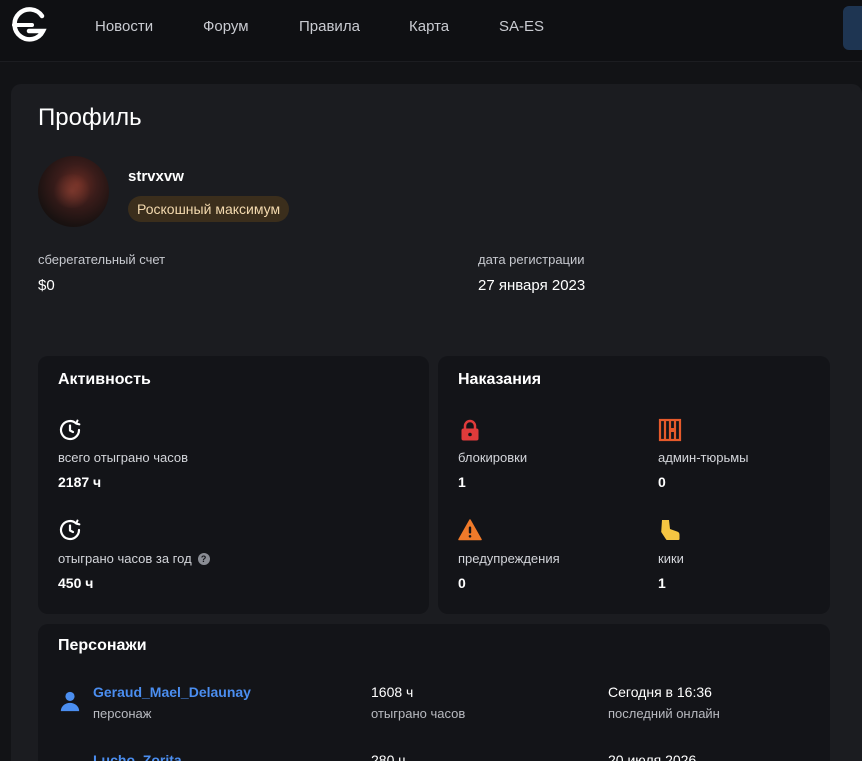 The width and height of the screenshot is (862, 761). Describe the element at coordinates (703, 457) in the screenshot. I see `jail-label: админ-тюрьмы` at that location.